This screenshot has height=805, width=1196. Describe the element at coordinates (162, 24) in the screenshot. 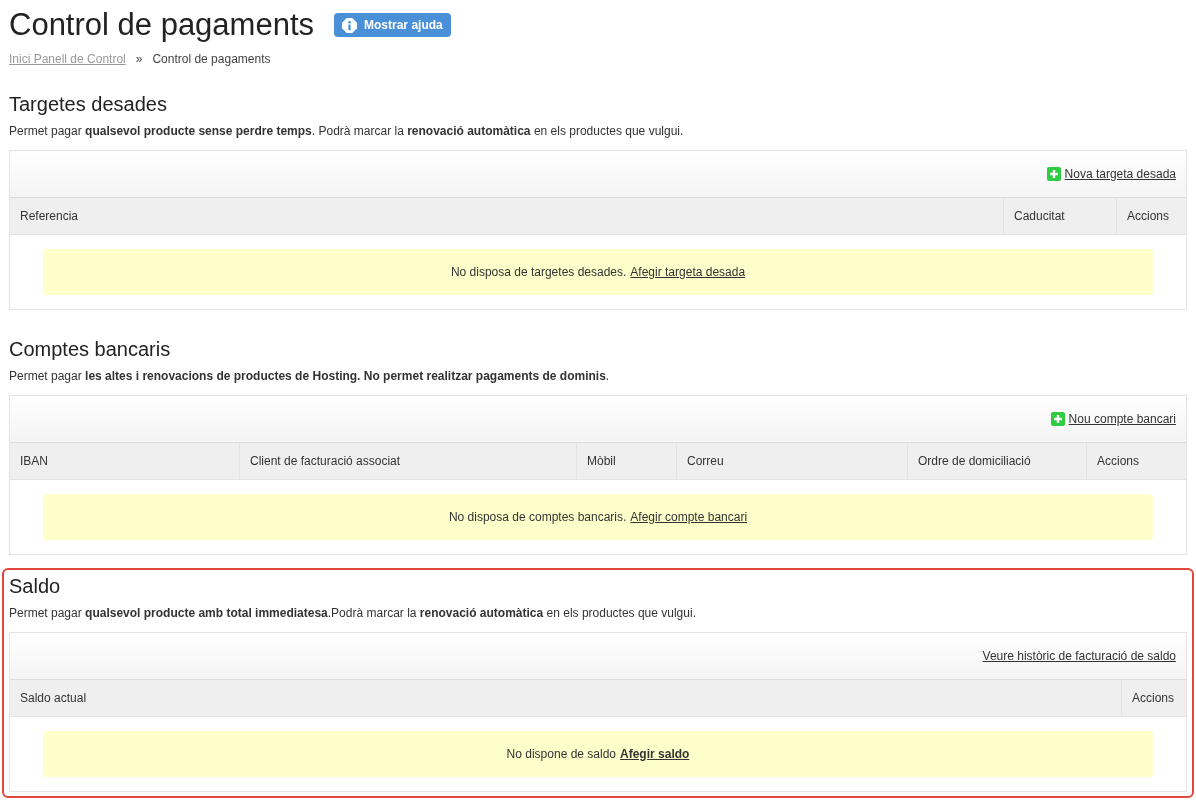

I see `page-title: Control de pagaments` at that location.